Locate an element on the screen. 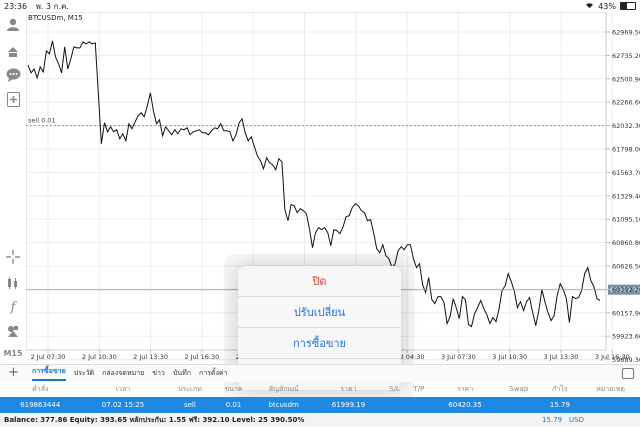 The image size is (640, 447). status-time: 23:36 is located at coordinates (16, 6).